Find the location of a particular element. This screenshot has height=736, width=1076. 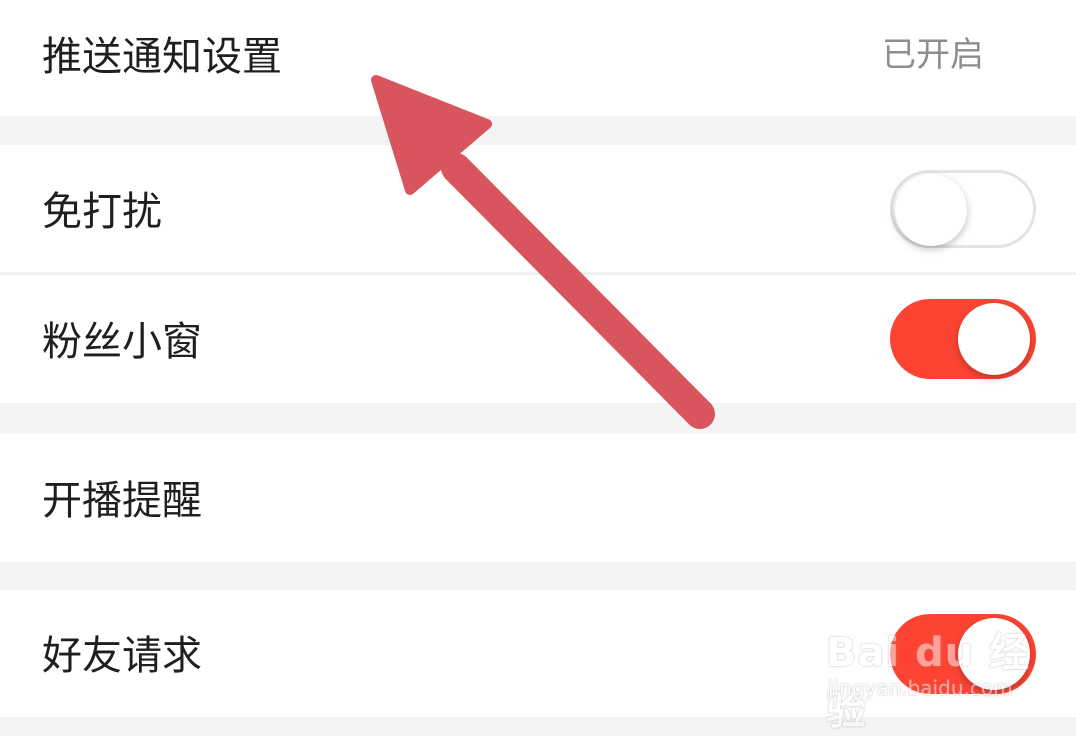

setting-label-push-notifications: 推送通知设置 is located at coordinates (162, 57).